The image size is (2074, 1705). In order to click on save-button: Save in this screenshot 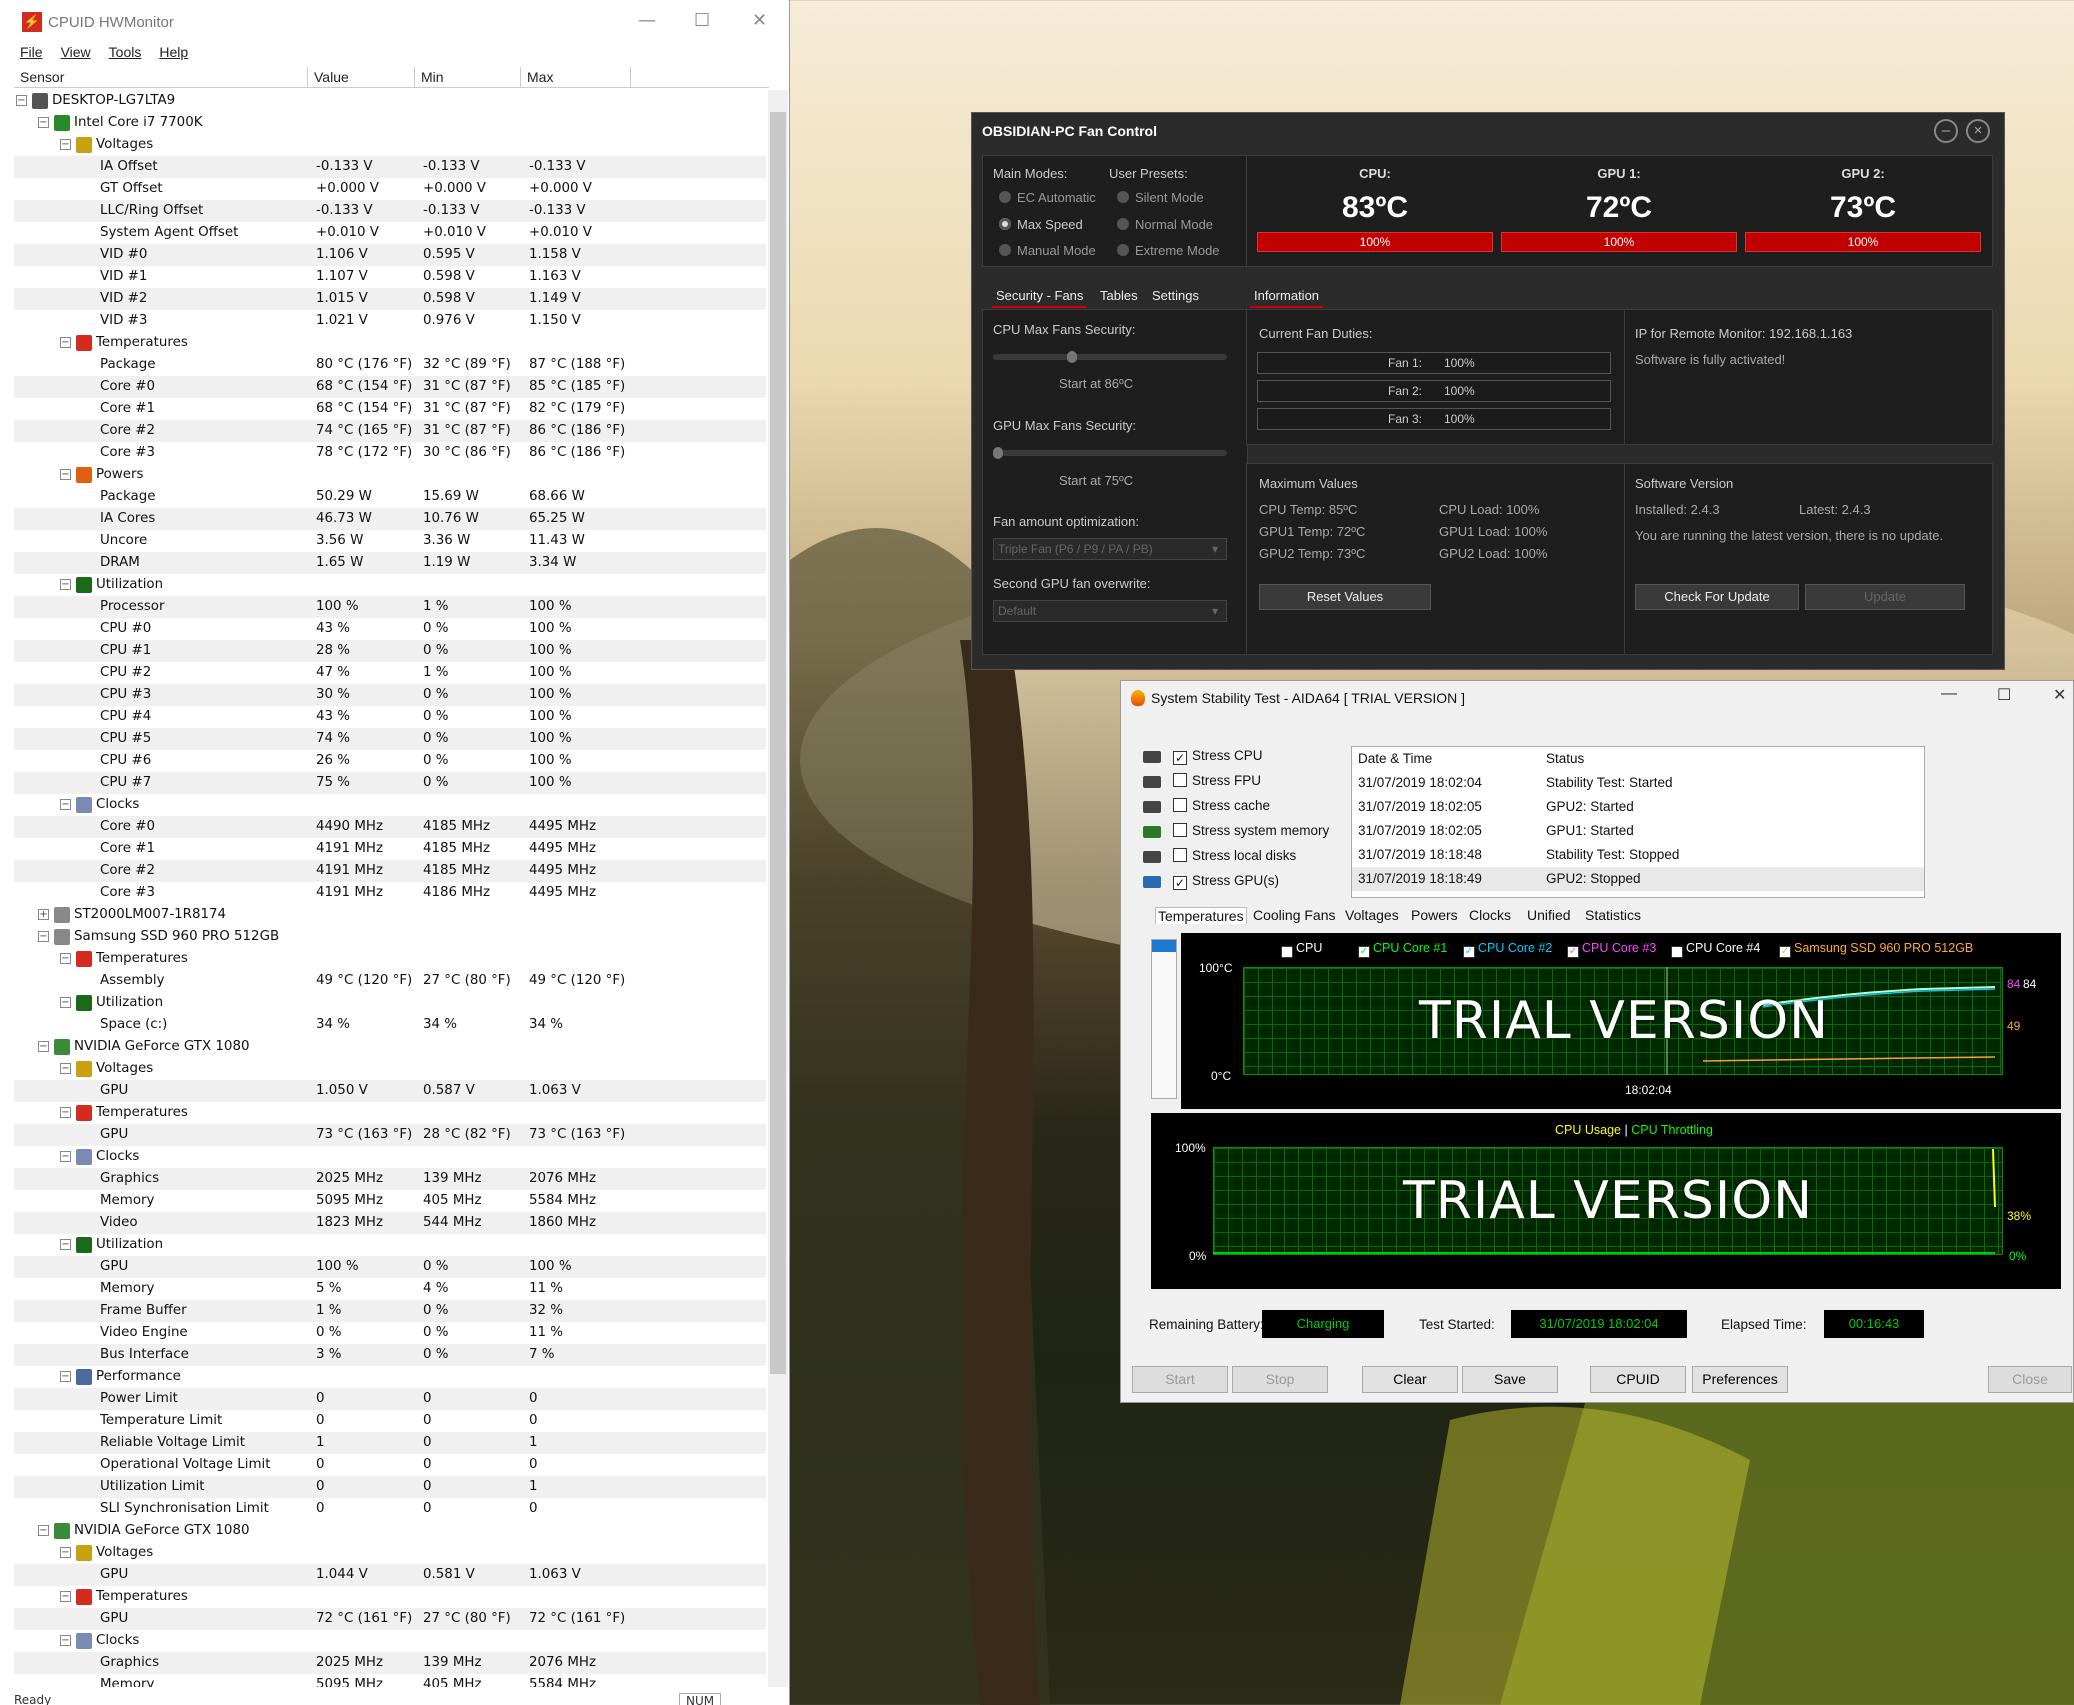, I will do `click(1510, 1379)`.